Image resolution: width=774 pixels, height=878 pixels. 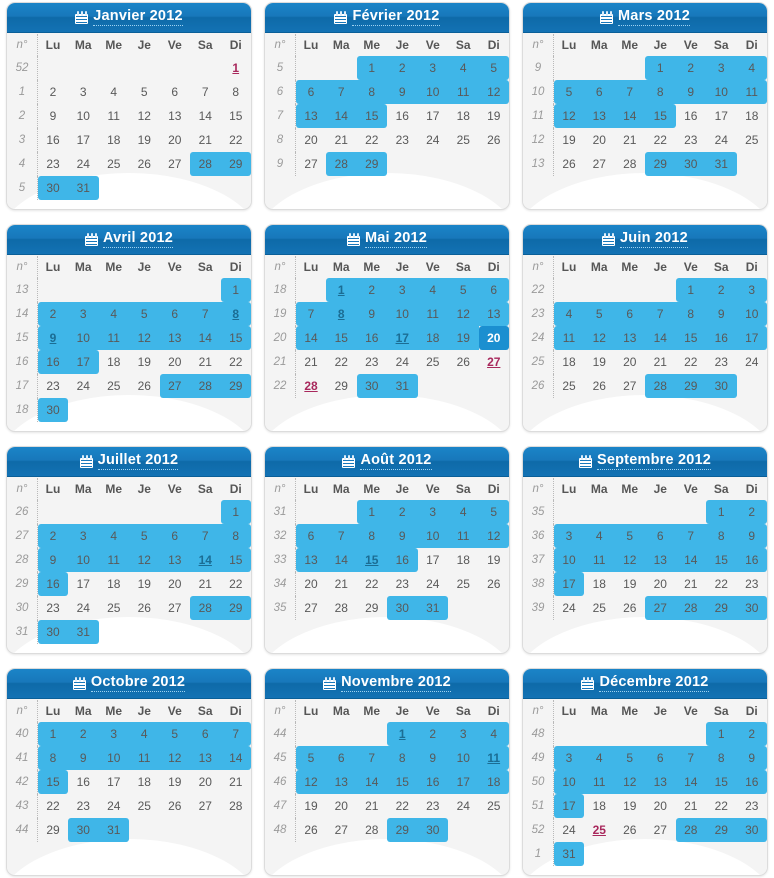 I want to click on day-cell: 3, so click(x=83, y=536).